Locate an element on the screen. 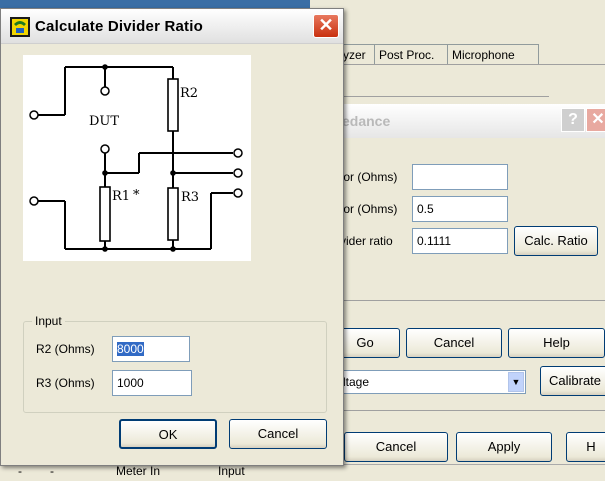 The height and width of the screenshot is (481, 605). status-dash-1: - is located at coordinates (20, 471).